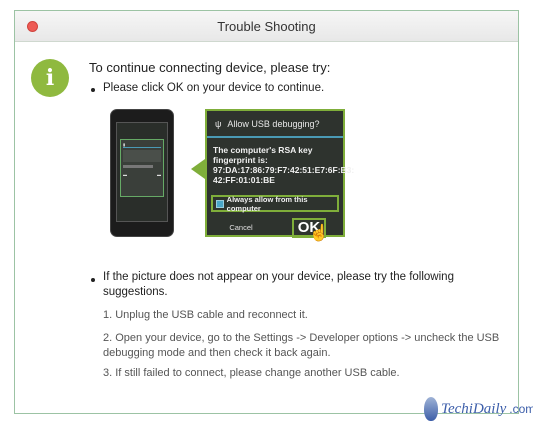 This screenshot has width=533, height=432. What do you see at coordinates (241, 227) in the screenshot?
I see `cancel-button: Cancel` at bounding box center [241, 227].